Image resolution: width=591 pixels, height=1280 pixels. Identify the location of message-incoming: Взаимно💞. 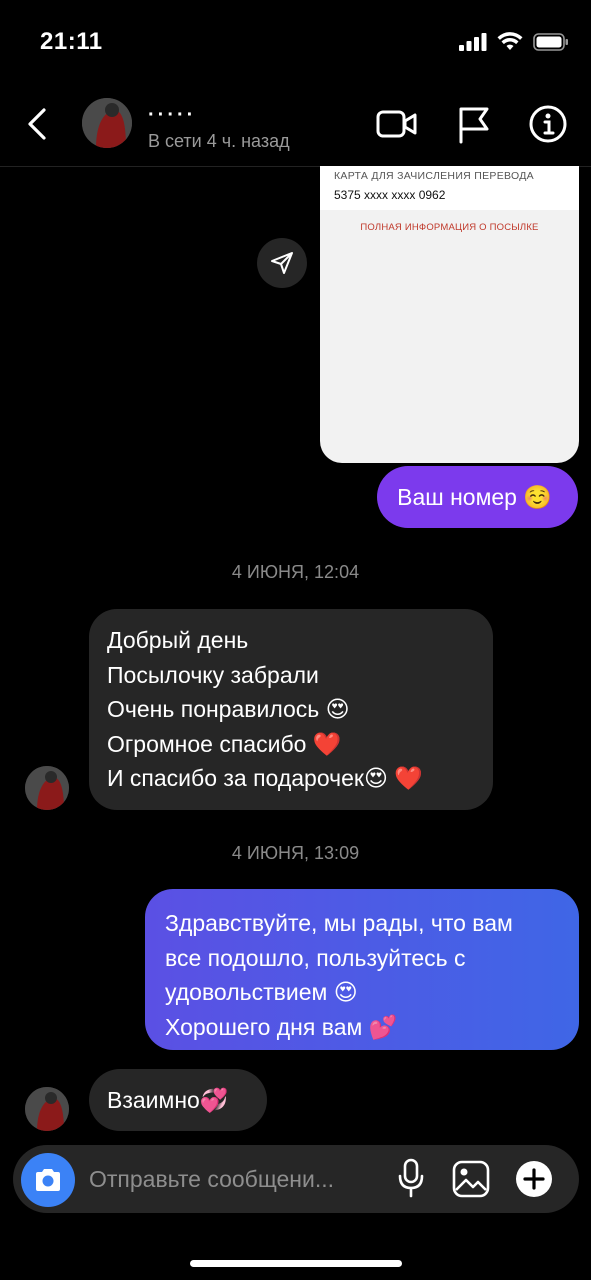
(178, 1100).